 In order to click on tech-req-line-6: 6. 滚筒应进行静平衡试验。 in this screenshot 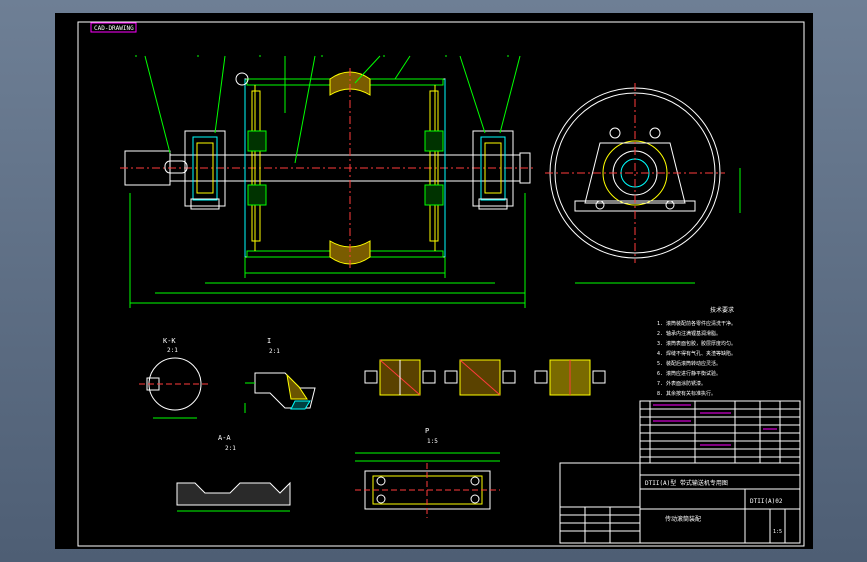, I will do `click(689, 373)`.